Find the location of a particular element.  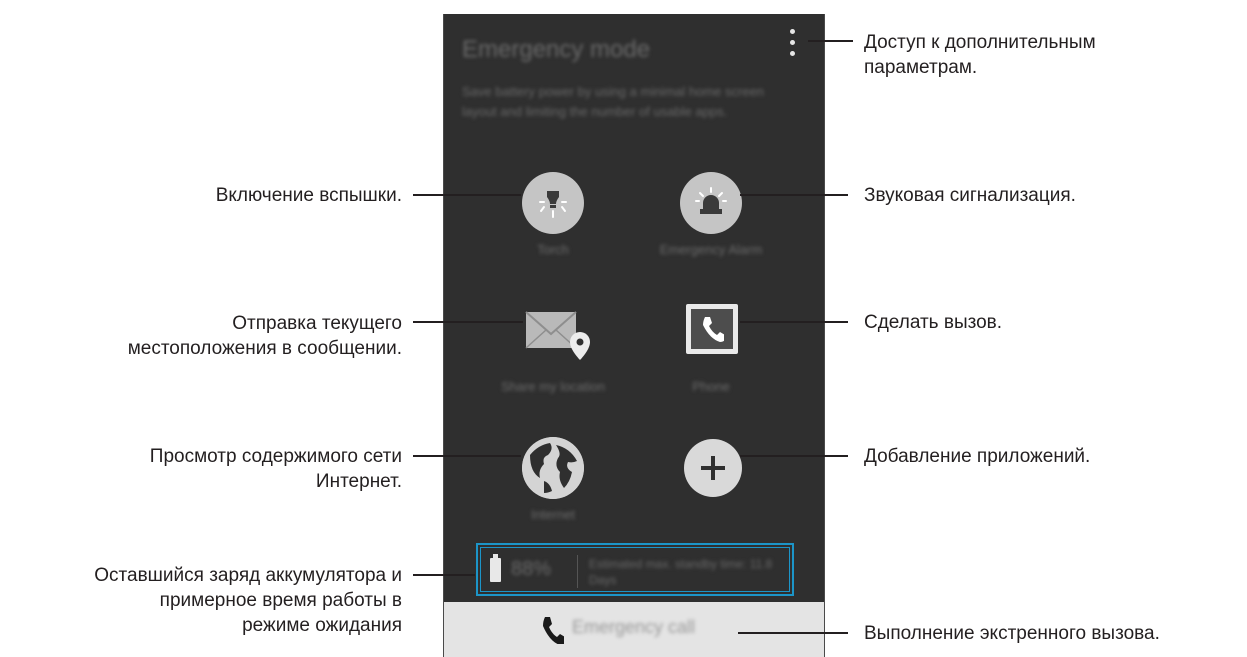

emergency-call-button: Emergency call is located at coordinates (634, 629).